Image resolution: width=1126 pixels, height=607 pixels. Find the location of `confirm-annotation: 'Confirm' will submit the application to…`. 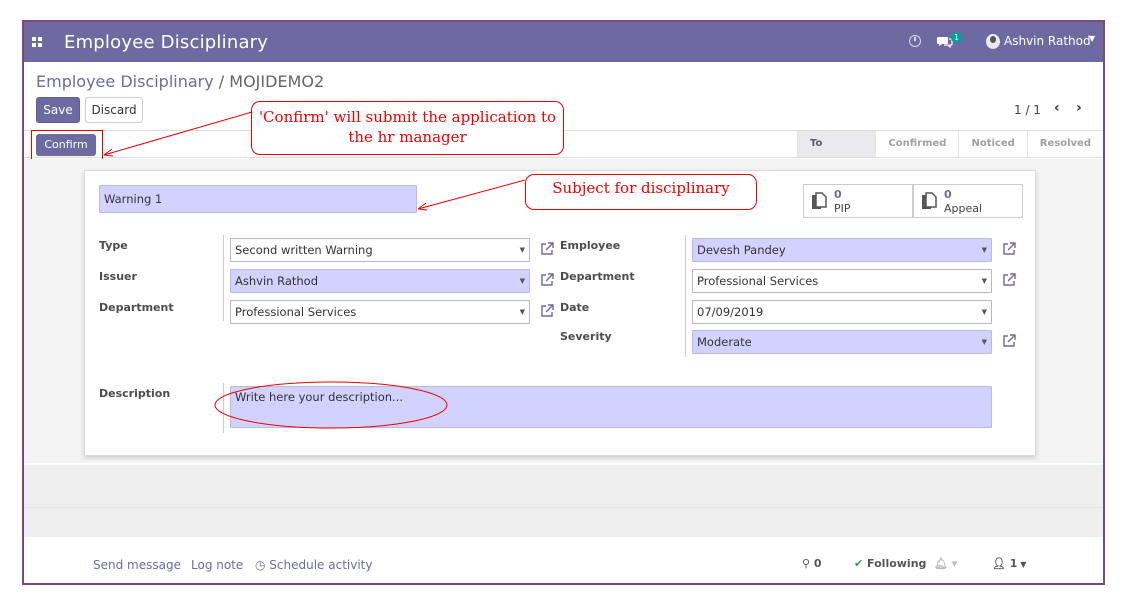

confirm-annotation: 'Confirm' will submit the application to… is located at coordinates (407, 128).